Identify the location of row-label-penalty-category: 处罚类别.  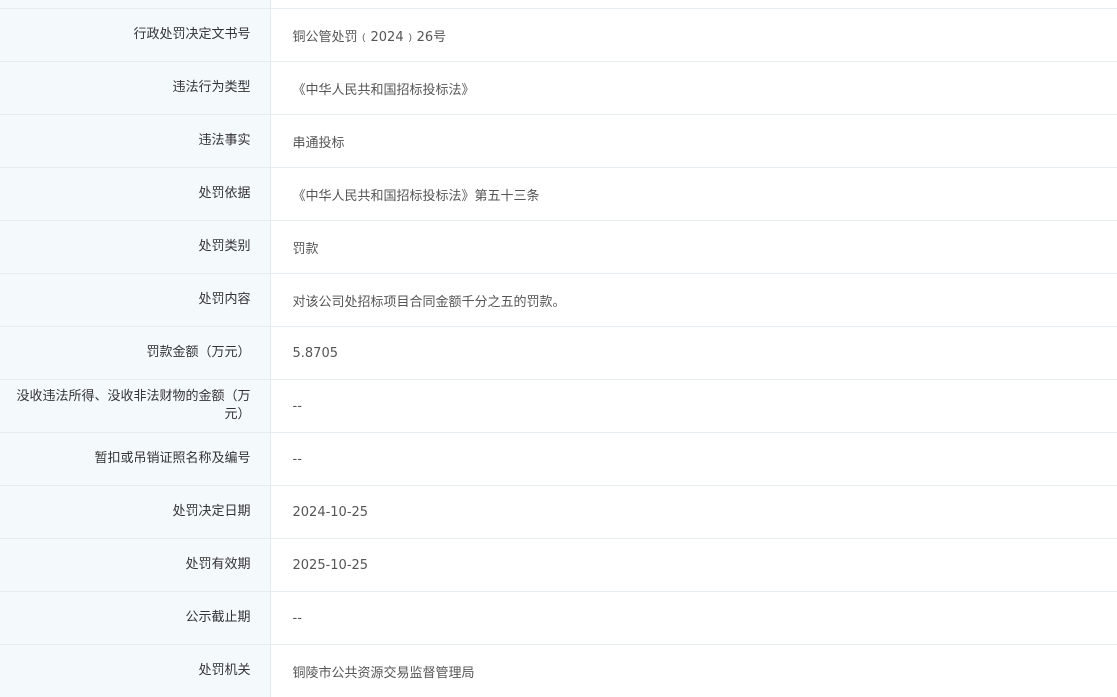
(224, 247).